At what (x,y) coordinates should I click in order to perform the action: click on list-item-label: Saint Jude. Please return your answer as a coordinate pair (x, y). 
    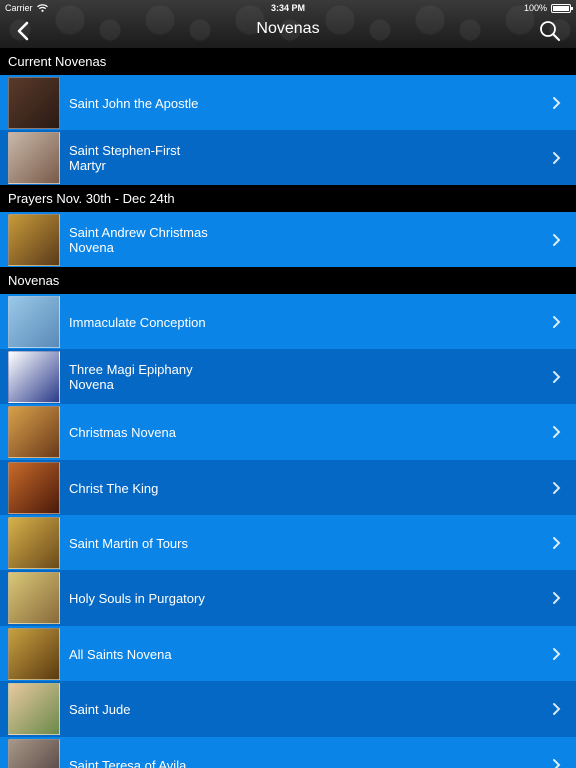
    Looking at the image, I should click on (100, 709).